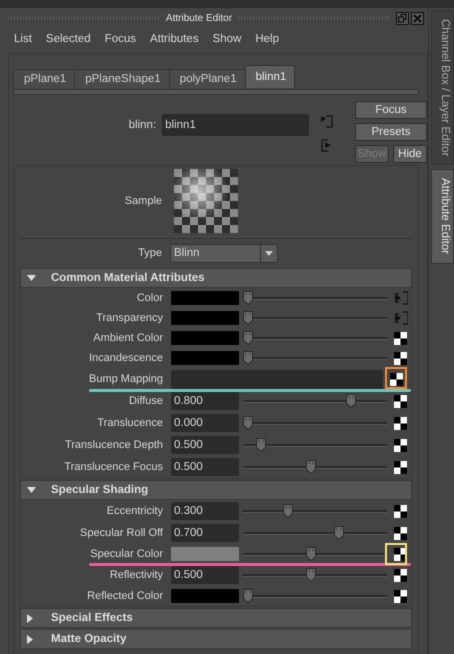 The image size is (454, 654). Describe the element at coordinates (121, 533) in the screenshot. I see `attribute-label: Specular Roll Off` at that location.